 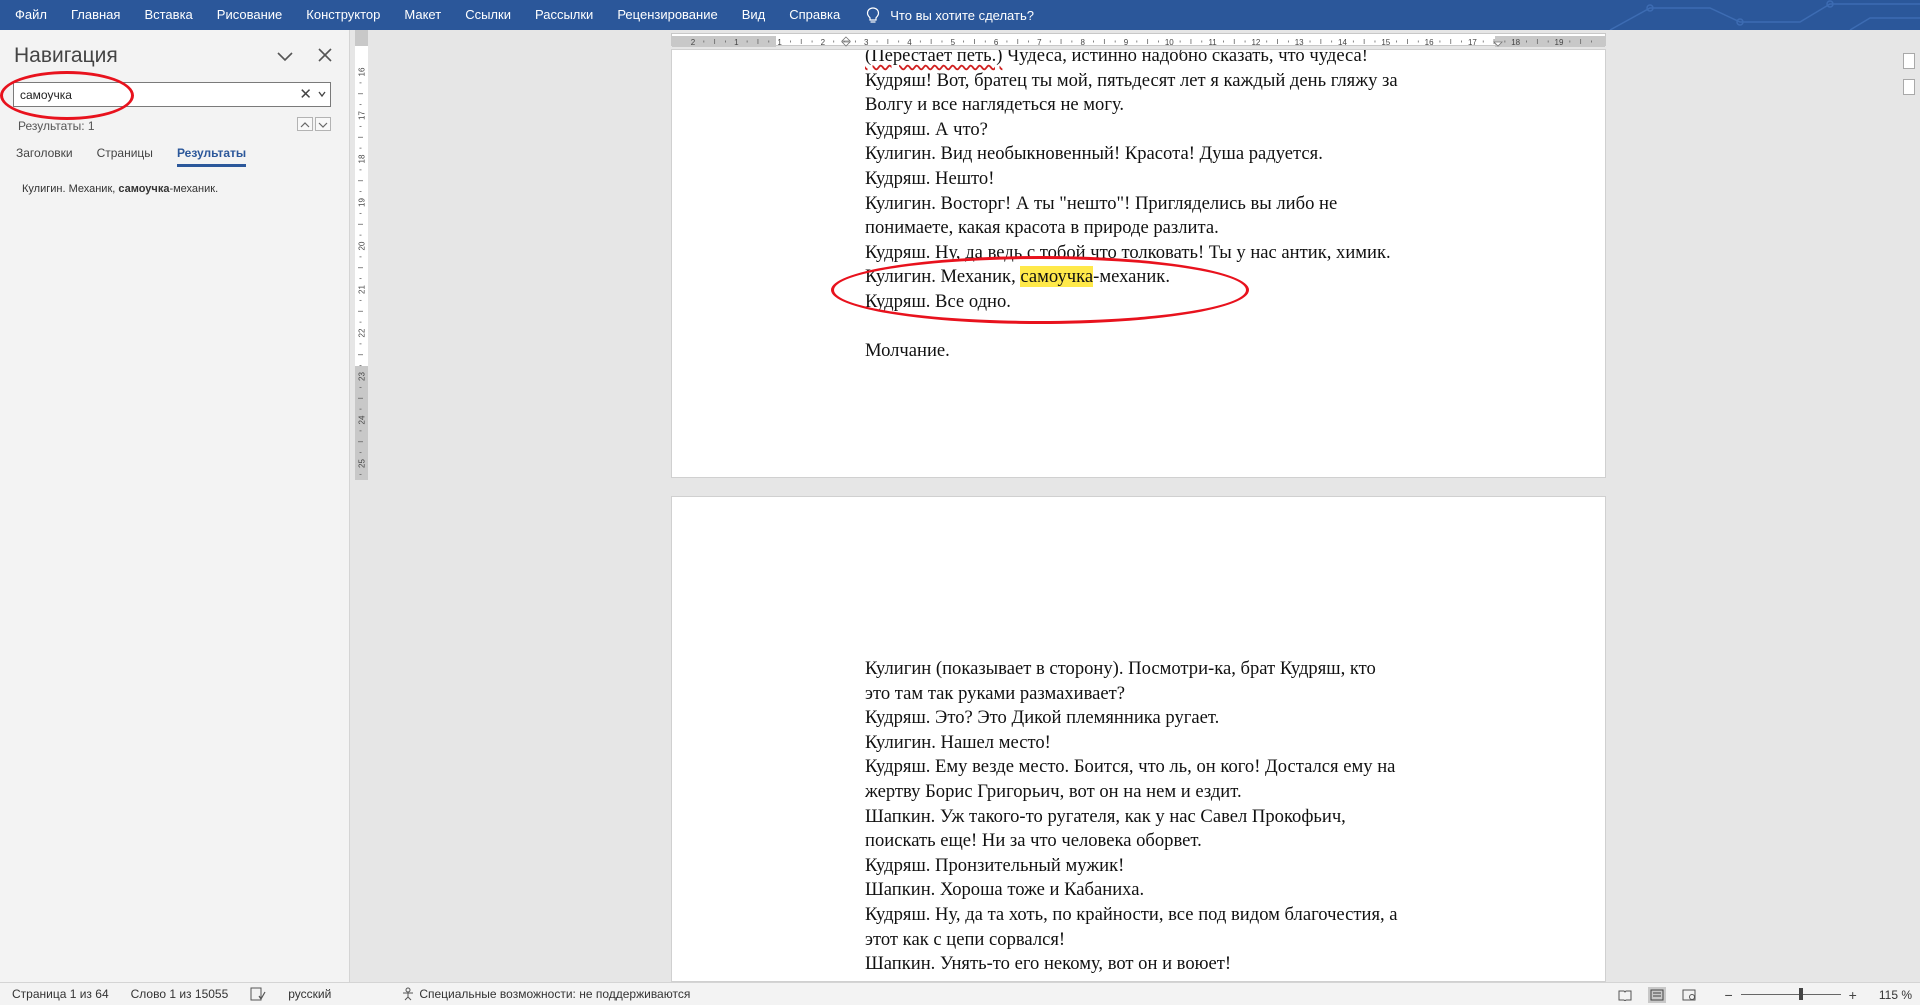 What do you see at coordinates (44, 156) in the screenshot?
I see `nav-tab-1: Заголовки` at bounding box center [44, 156].